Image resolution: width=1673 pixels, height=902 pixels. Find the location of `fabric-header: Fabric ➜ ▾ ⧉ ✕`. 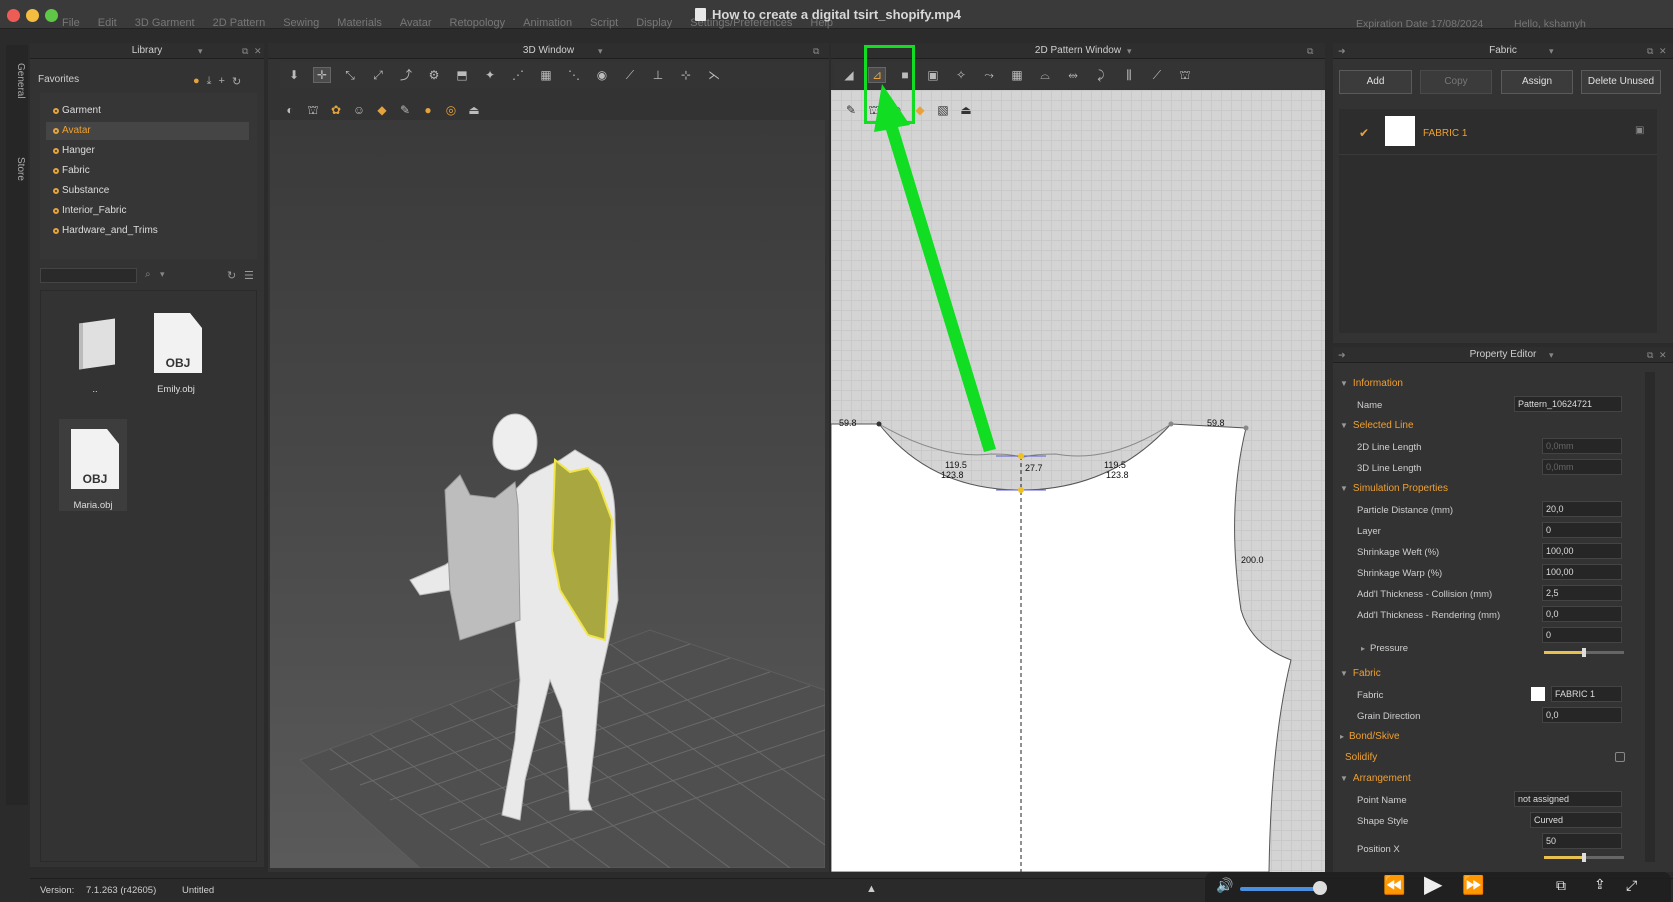

fabric-header: Fabric ➜ ▾ ⧉ ✕ is located at coordinates (1503, 51).